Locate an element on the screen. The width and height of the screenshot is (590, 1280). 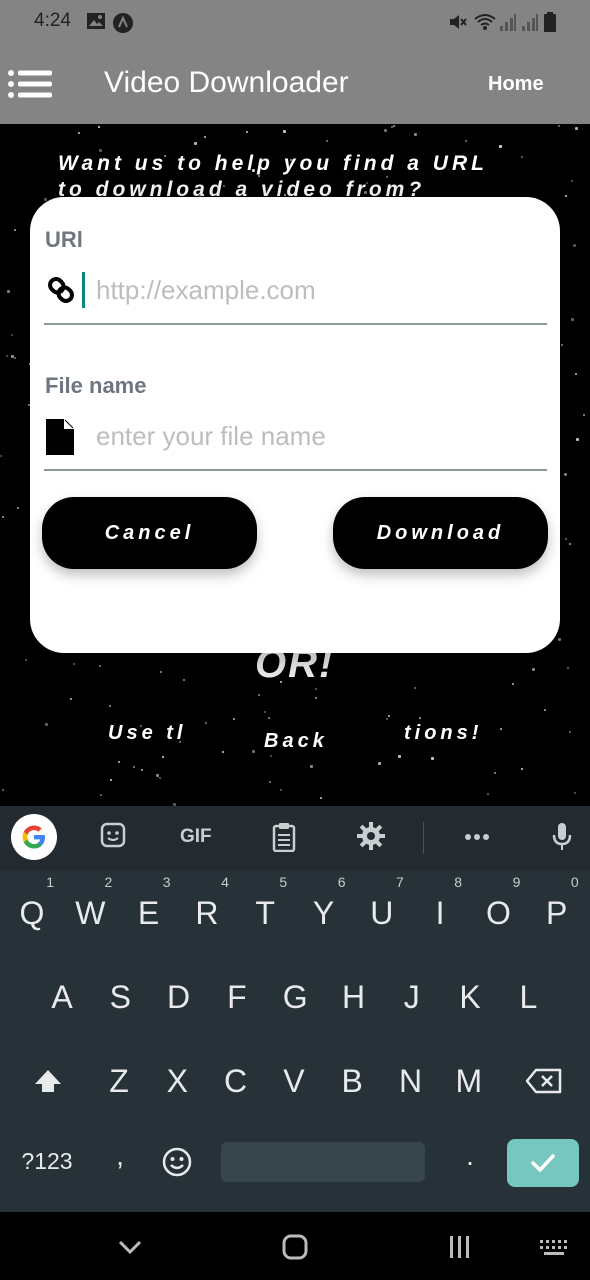
file-name-input is located at coordinates (316, 436).